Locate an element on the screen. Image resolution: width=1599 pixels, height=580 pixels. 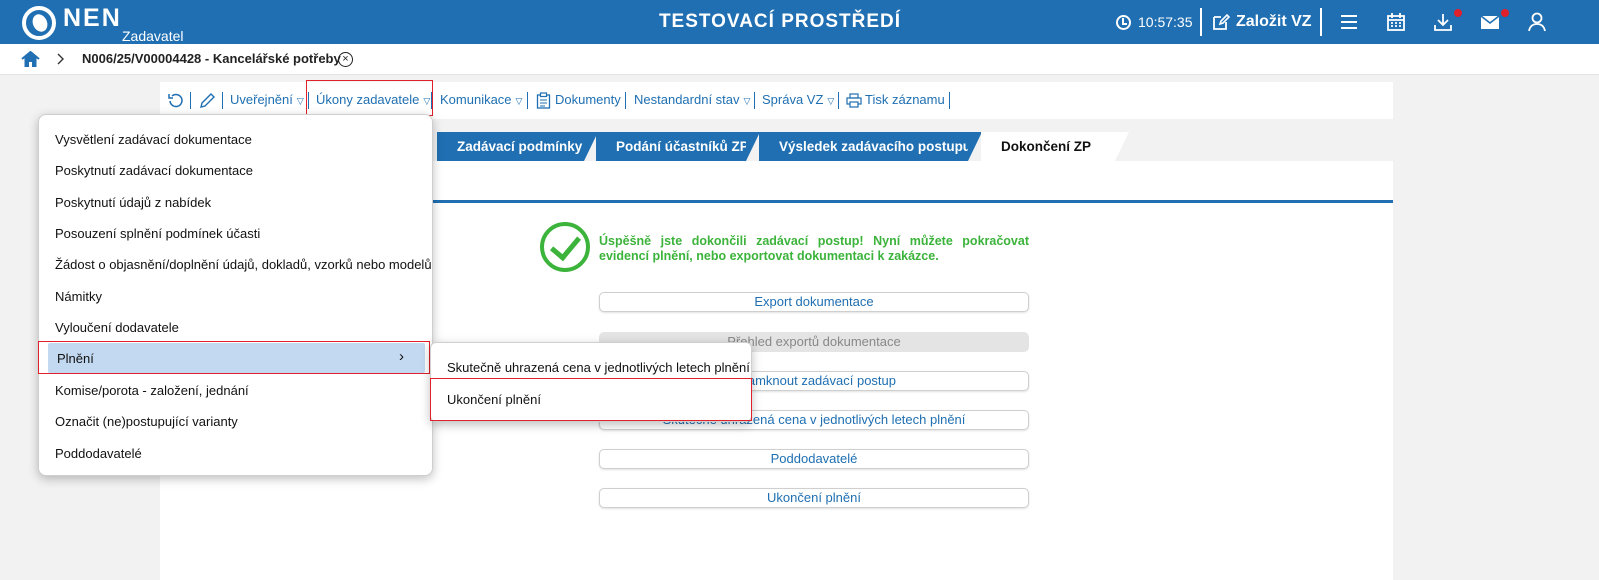
logo-text: NEN is located at coordinates (92, 18).